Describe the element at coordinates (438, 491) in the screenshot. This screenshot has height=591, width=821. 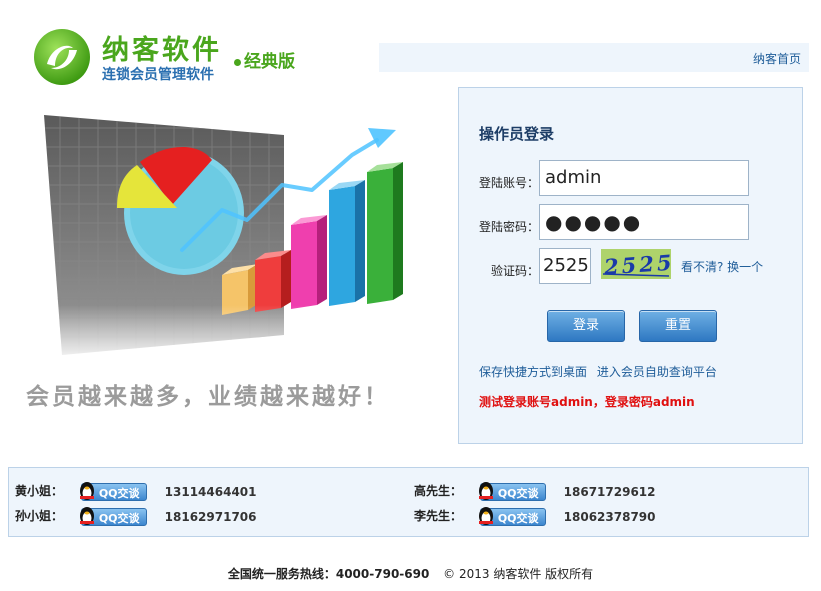
I see `contact-name: 高先生：` at that location.